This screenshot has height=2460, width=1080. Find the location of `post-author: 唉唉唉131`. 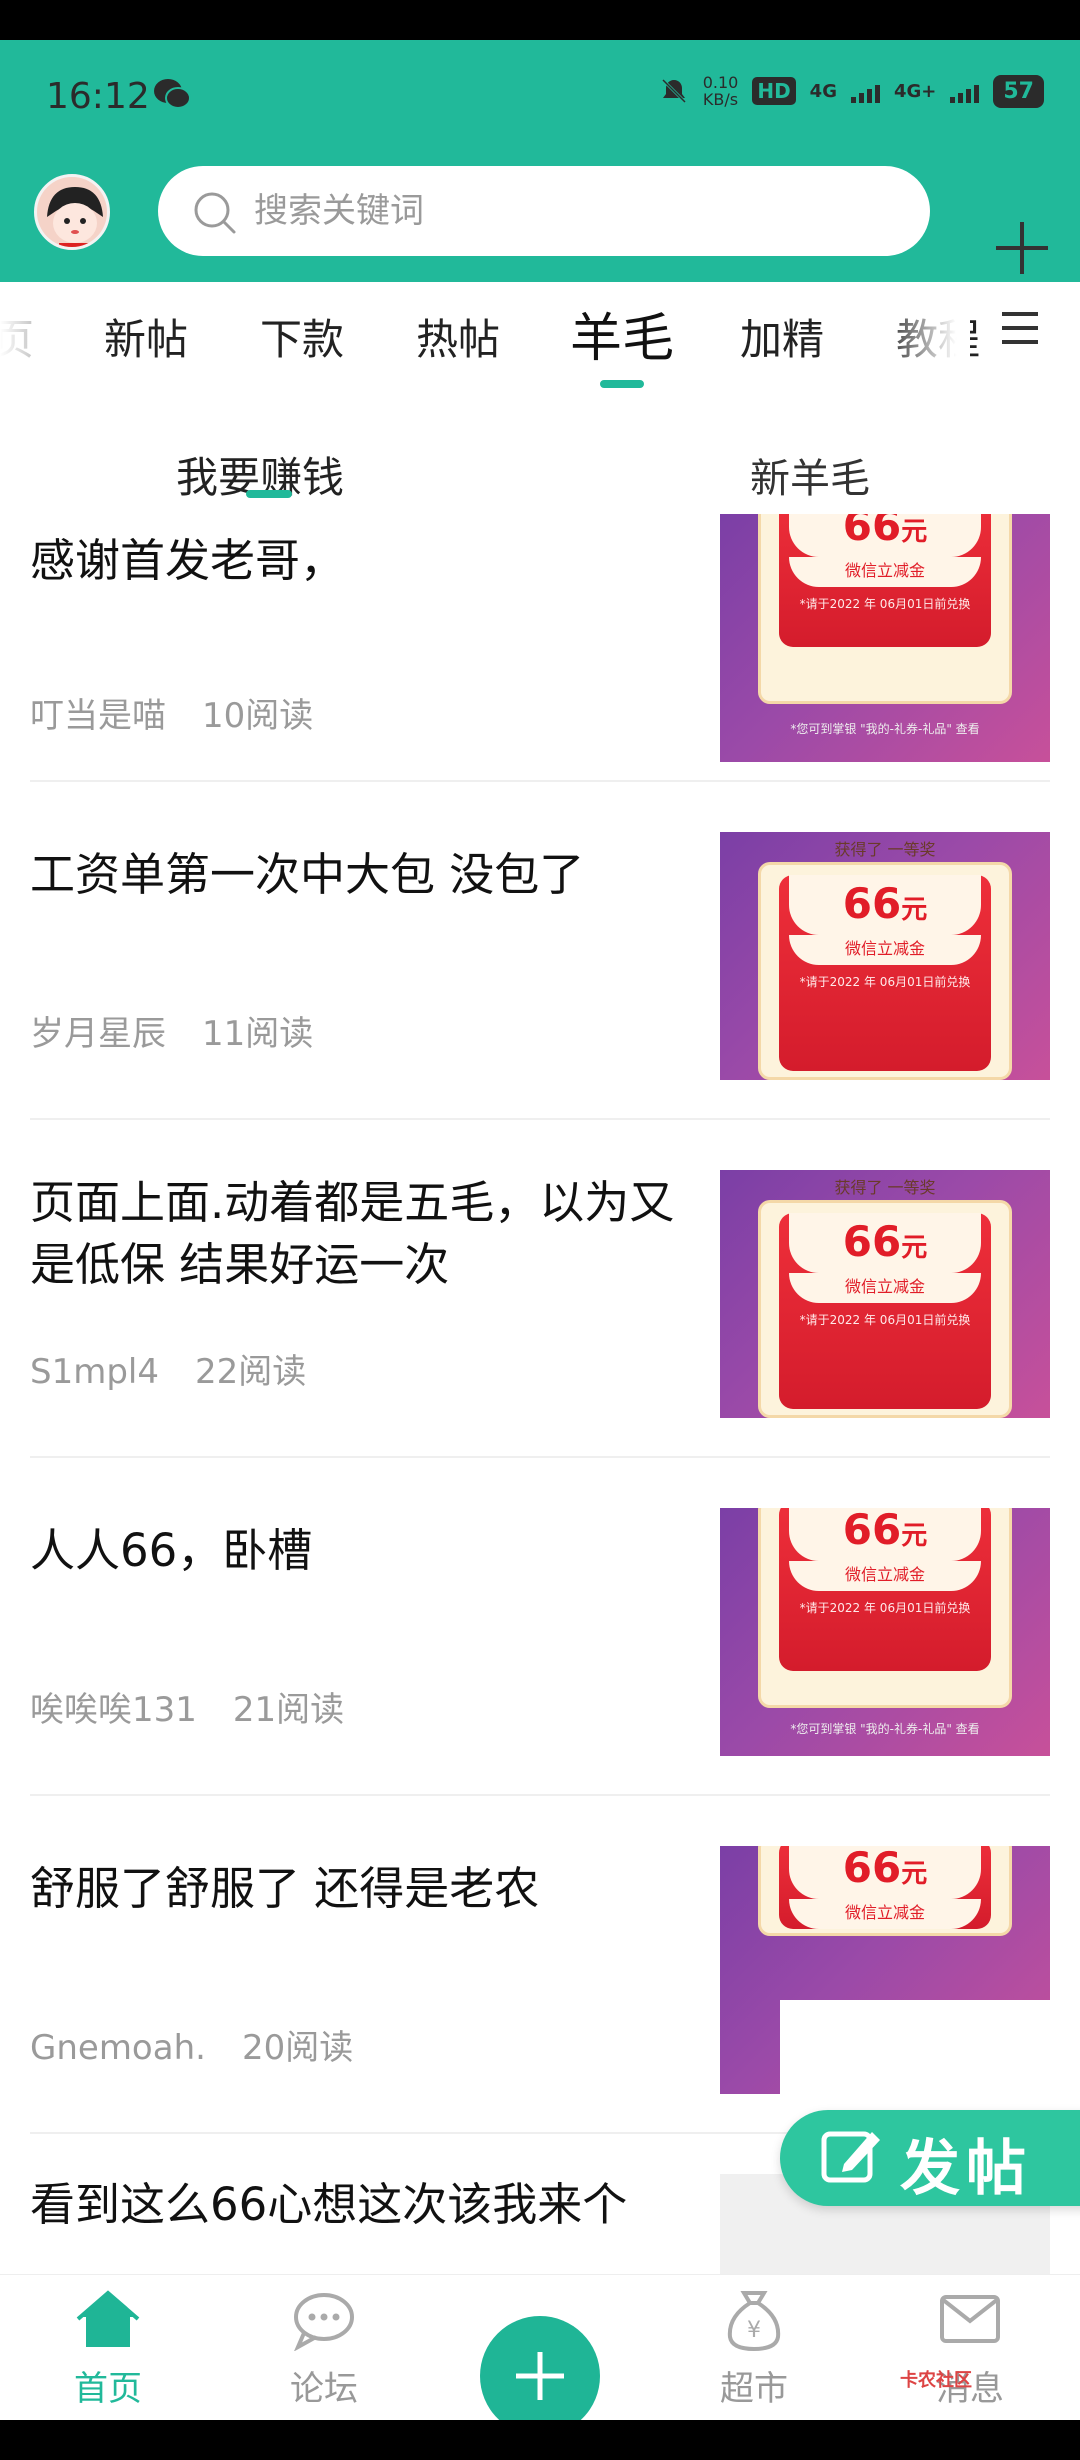

post-author: 唉唉唉131 is located at coordinates (113, 1710).